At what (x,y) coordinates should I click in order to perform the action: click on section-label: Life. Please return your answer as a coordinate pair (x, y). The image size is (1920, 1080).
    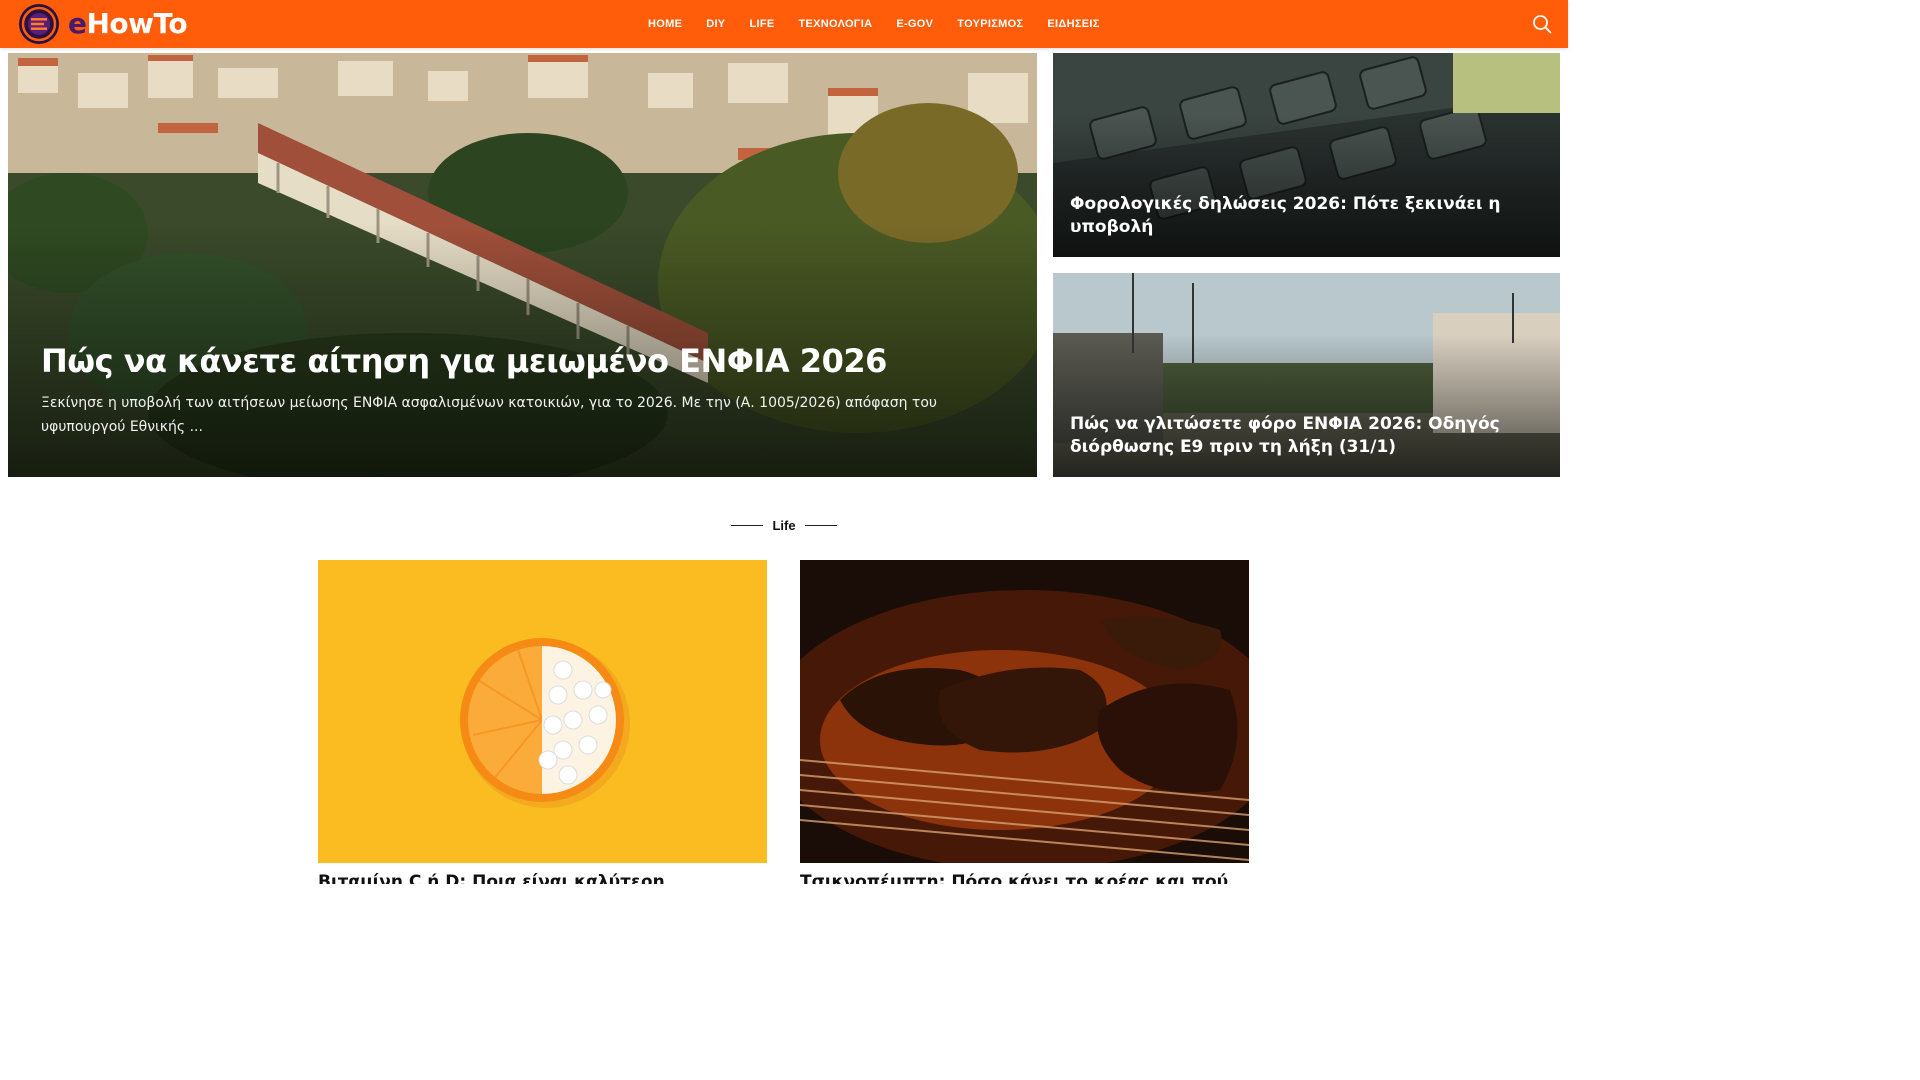
    Looking at the image, I should click on (783, 525).